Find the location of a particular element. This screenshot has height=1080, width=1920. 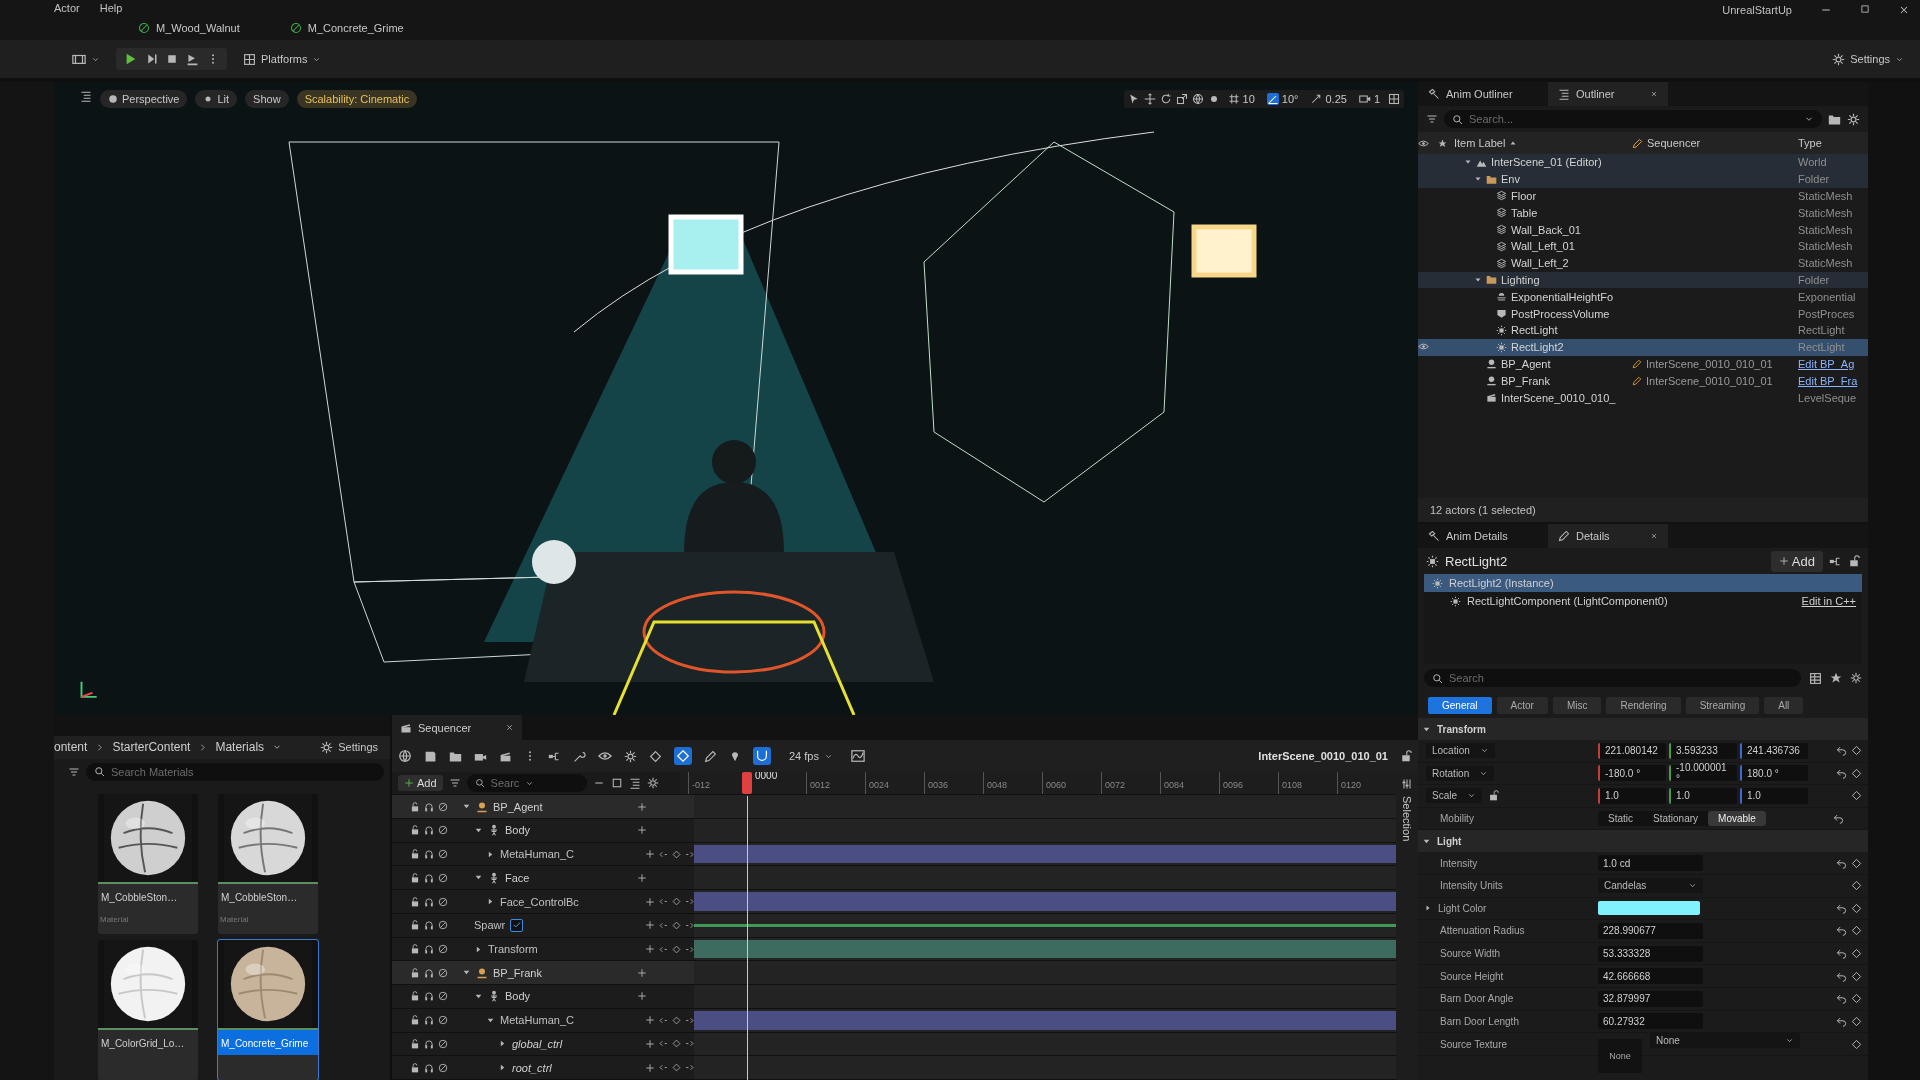

number-field: 1.0 is located at coordinates (1774, 796).